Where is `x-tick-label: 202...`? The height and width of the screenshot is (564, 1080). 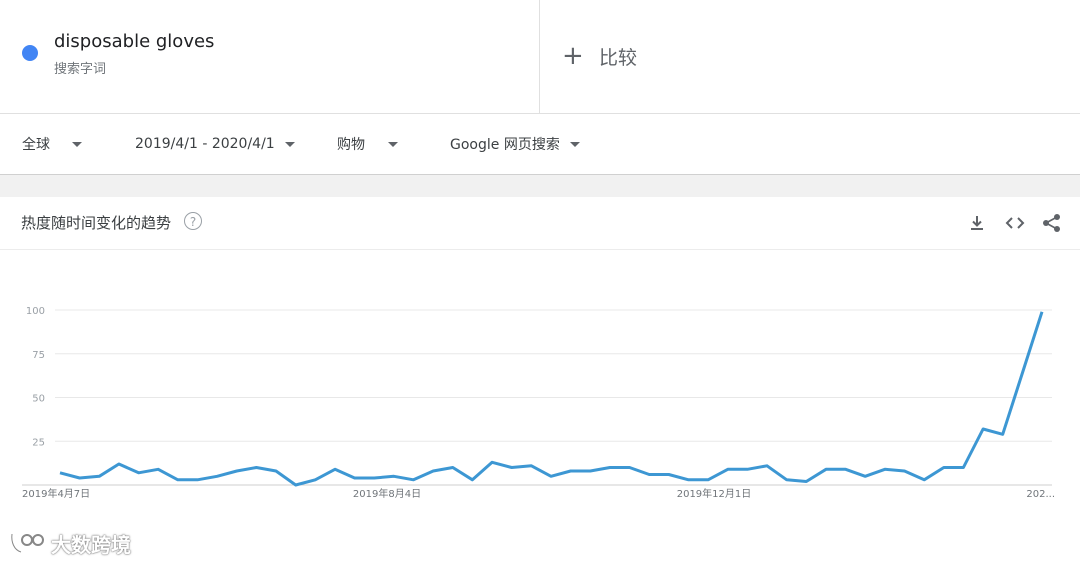
x-tick-label: 202... is located at coordinates (1040, 494).